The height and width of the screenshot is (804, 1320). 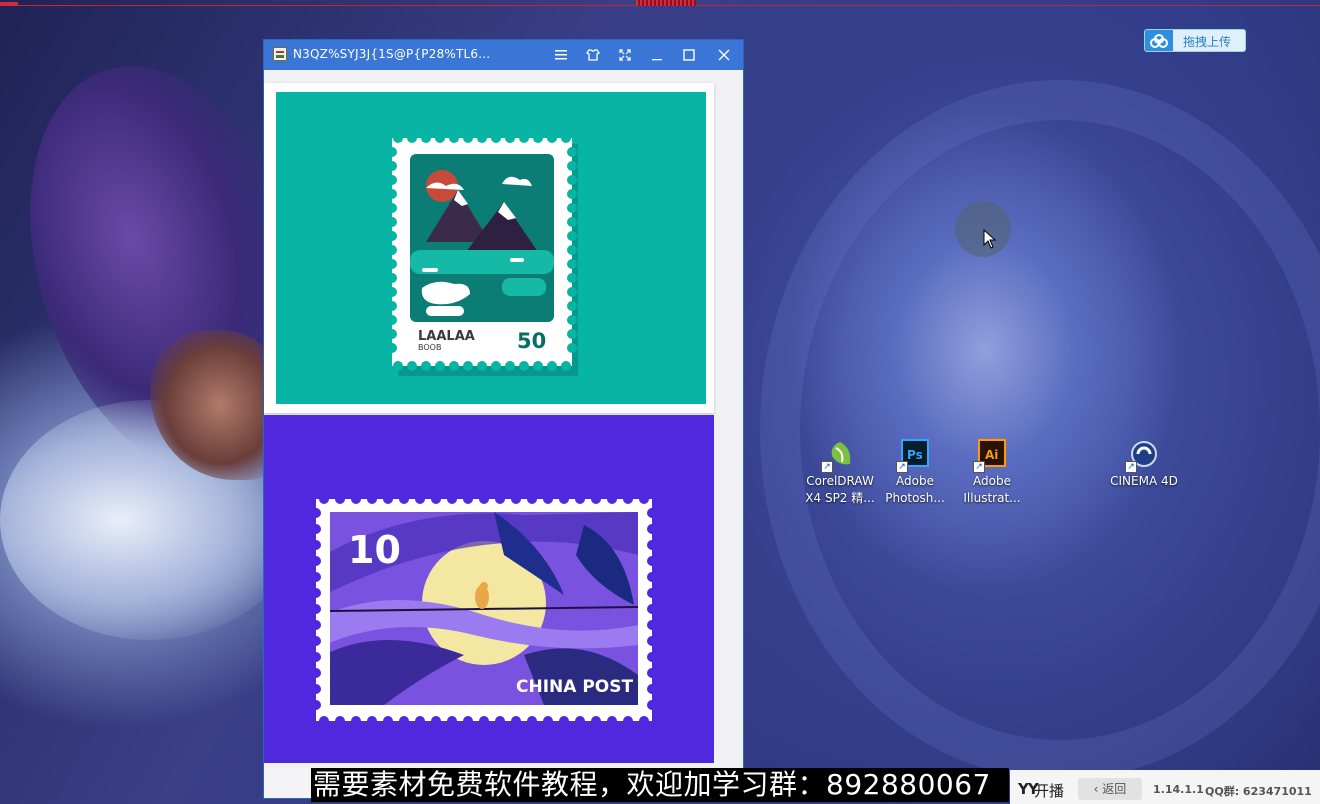 I want to click on mountain-stamp: LAALAA BOOB 50, so click(x=482, y=254).